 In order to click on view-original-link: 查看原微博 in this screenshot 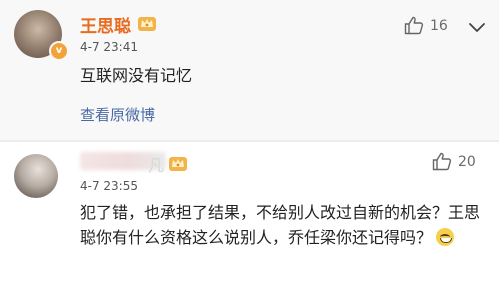, I will do `click(117, 114)`.